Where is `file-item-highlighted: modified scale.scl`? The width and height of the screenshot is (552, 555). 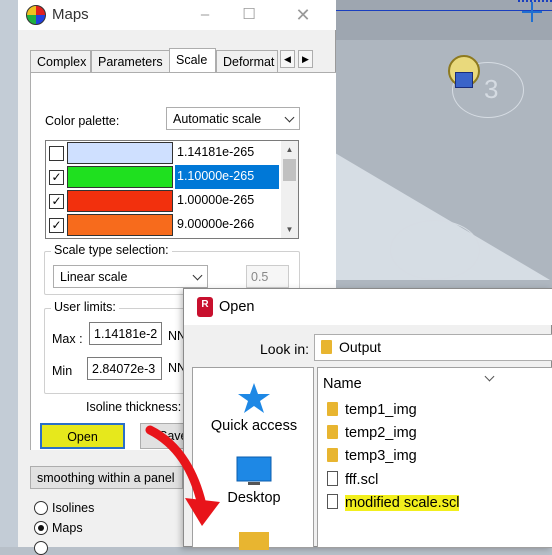
file-item-highlighted: modified scale.scl is located at coordinates (393, 505).